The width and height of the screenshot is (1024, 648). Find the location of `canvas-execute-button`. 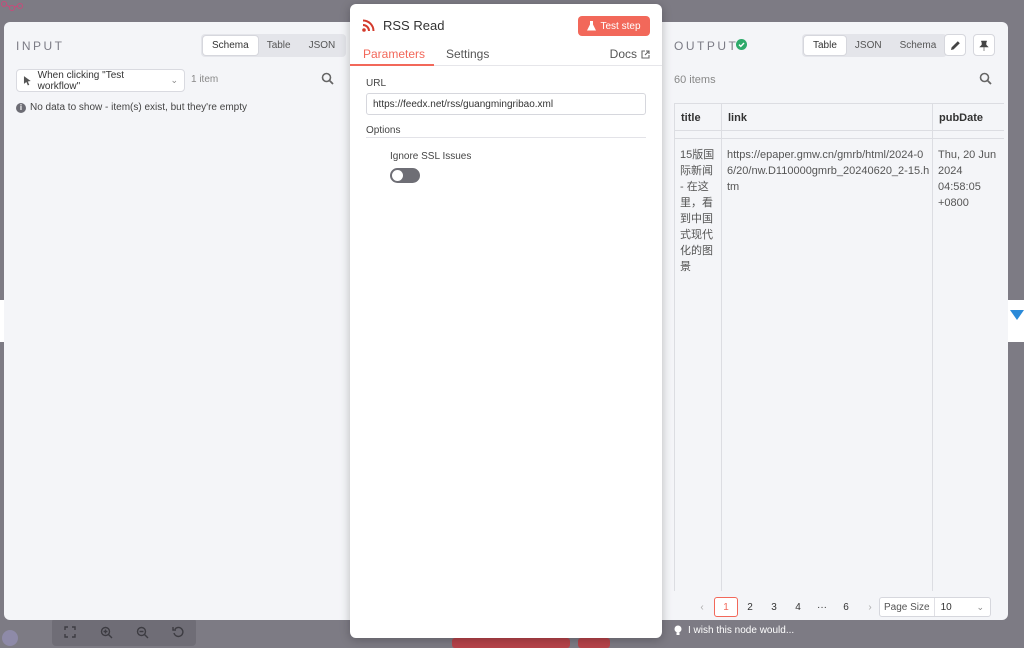

canvas-execute-button is located at coordinates (511, 643).